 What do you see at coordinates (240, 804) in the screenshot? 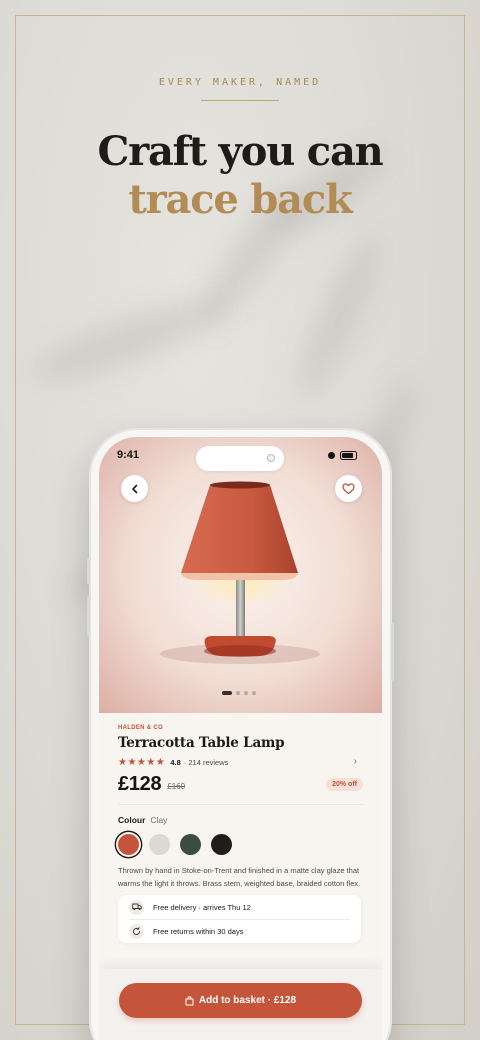
I see `section-divider` at bounding box center [240, 804].